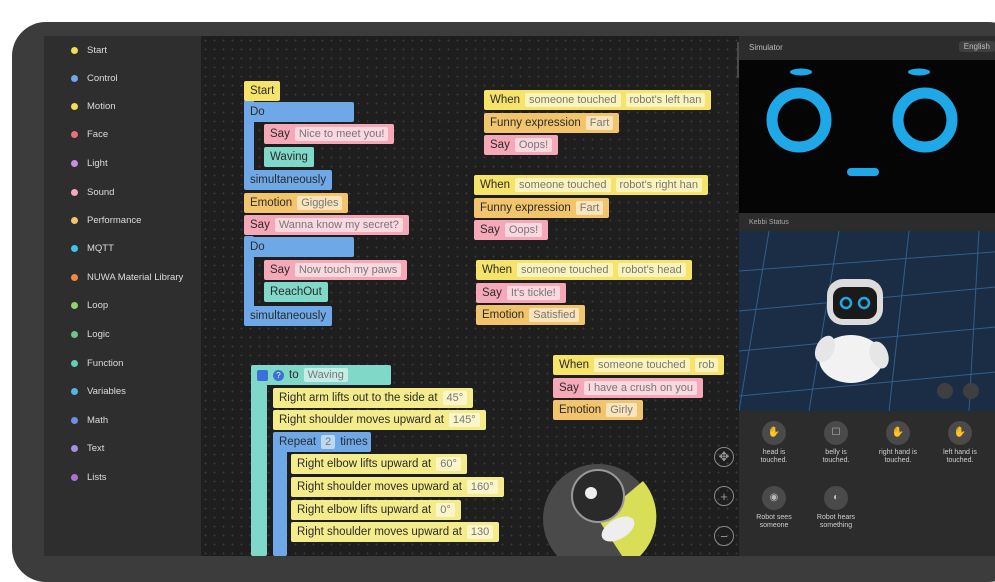  I want to click on category-function: Function, so click(122, 363).